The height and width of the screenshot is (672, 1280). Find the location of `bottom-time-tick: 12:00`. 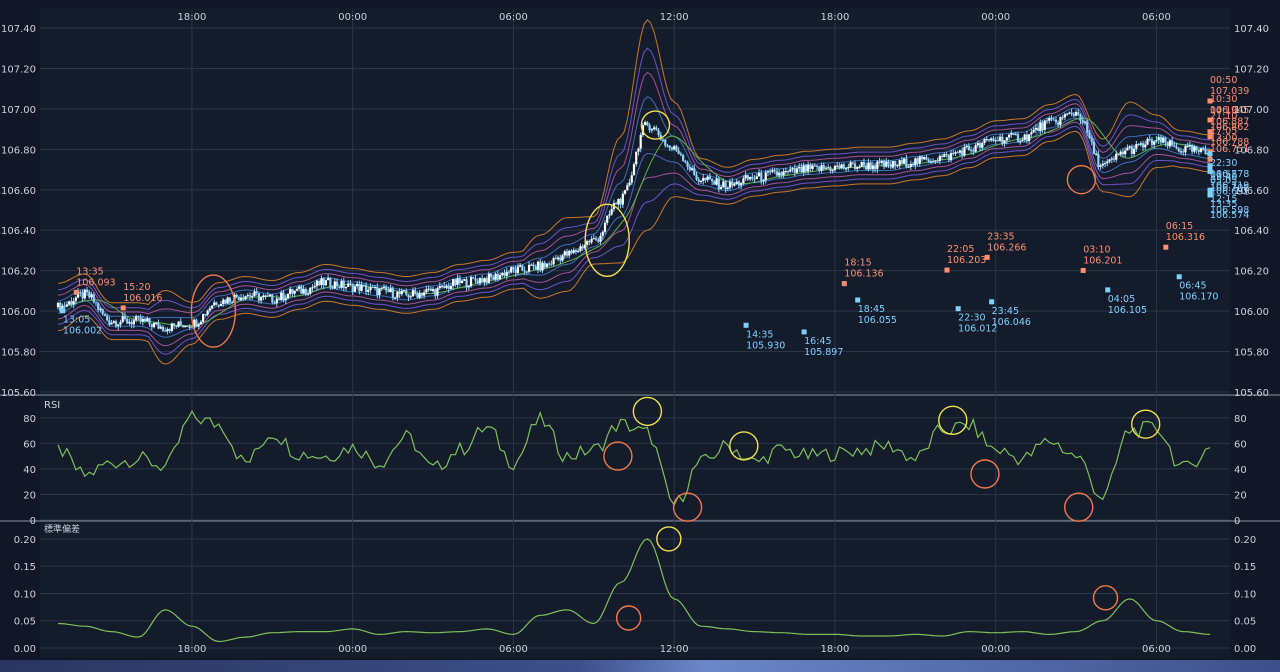

bottom-time-tick: 12:00 is located at coordinates (674, 649).